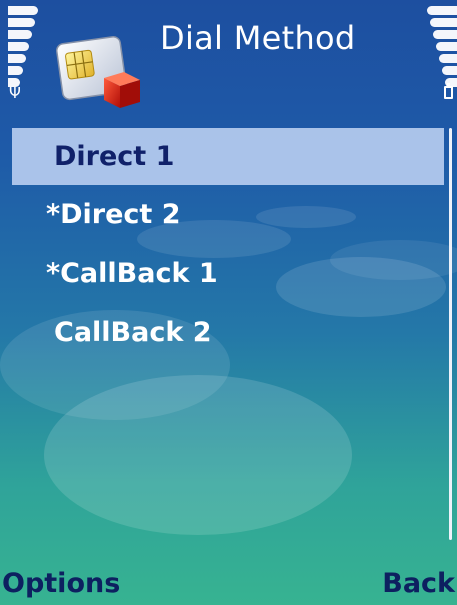 This screenshot has width=457, height=605. Describe the element at coordinates (61, 584) in the screenshot. I see `options-softkey: Options` at that location.